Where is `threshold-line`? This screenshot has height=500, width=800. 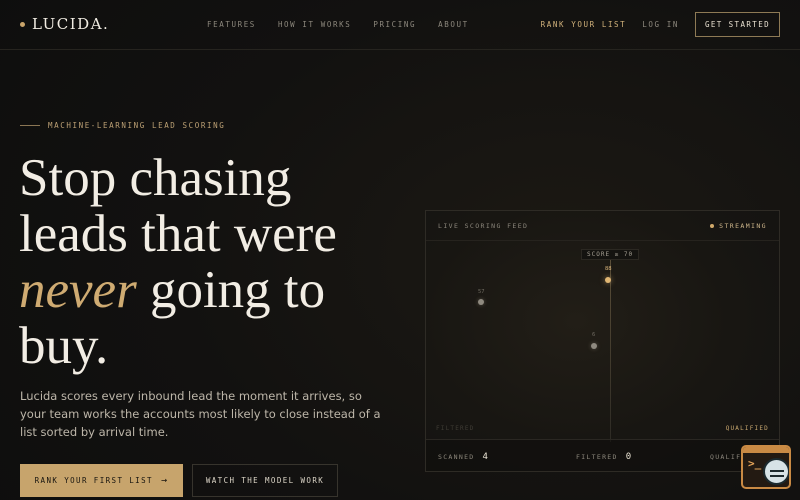 threshold-line is located at coordinates (610, 350).